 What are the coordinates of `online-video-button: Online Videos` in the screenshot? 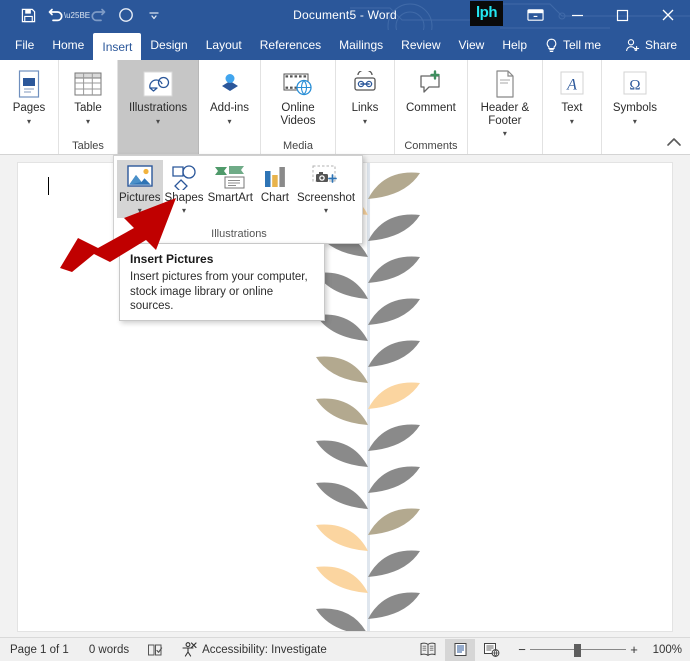 It's located at (298, 97).